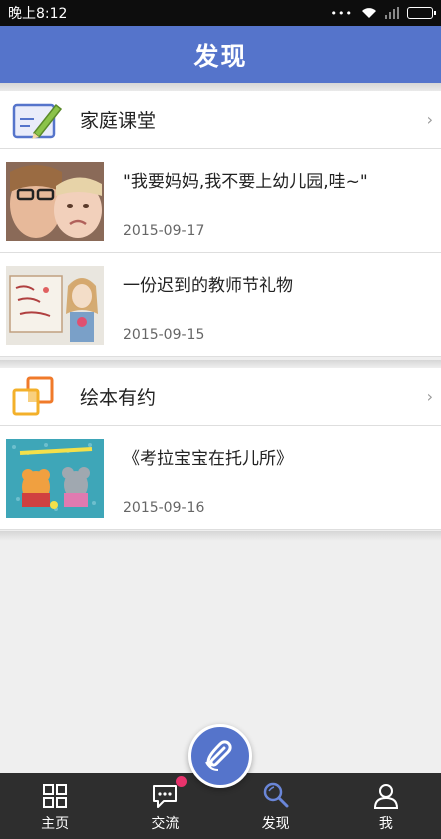 This screenshot has height=839, width=441. What do you see at coordinates (421, 13) in the screenshot?
I see `battery-icon` at bounding box center [421, 13].